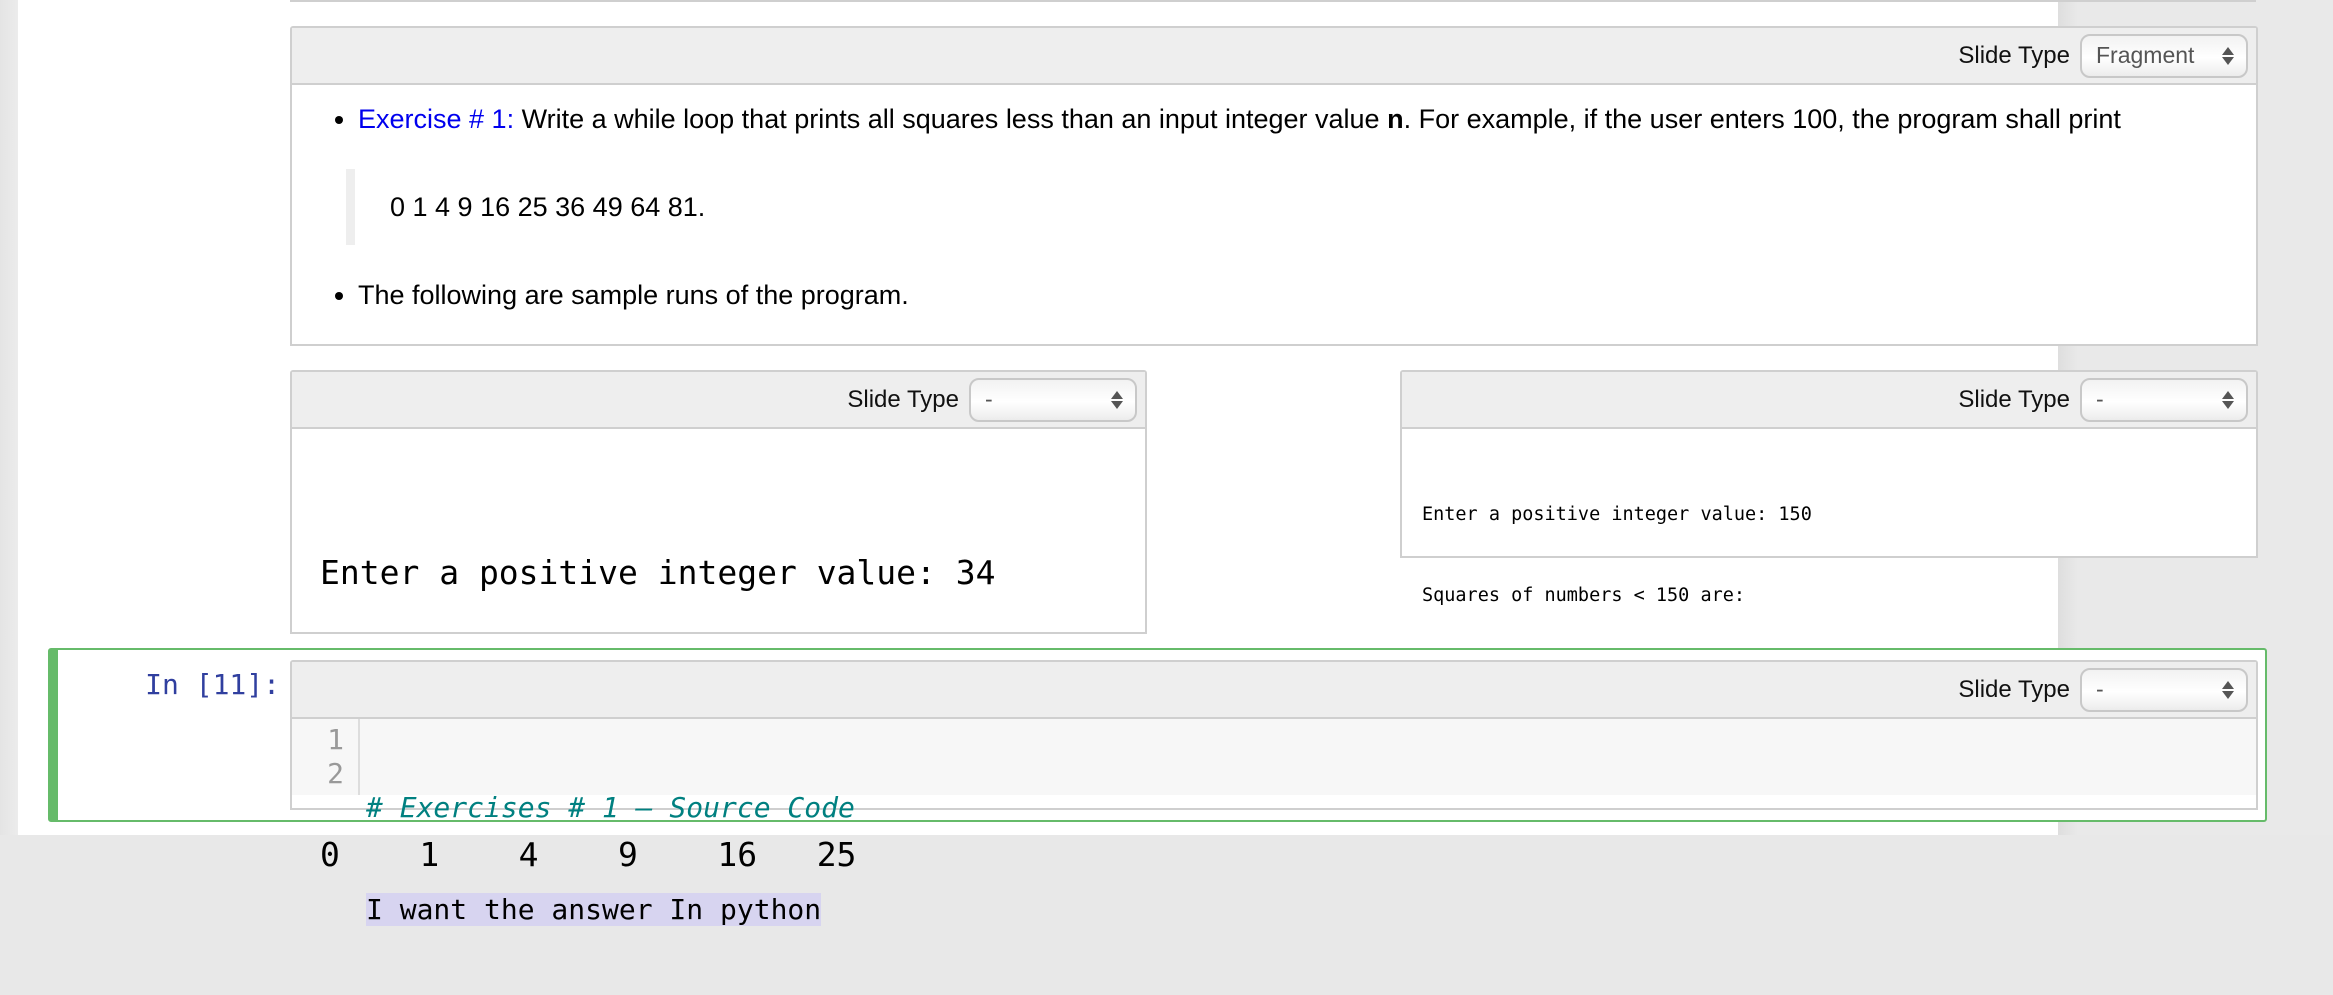 The width and height of the screenshot is (2333, 995). Describe the element at coordinates (436, 119) in the screenshot. I see `exercise-link: Exercise # 1:` at that location.